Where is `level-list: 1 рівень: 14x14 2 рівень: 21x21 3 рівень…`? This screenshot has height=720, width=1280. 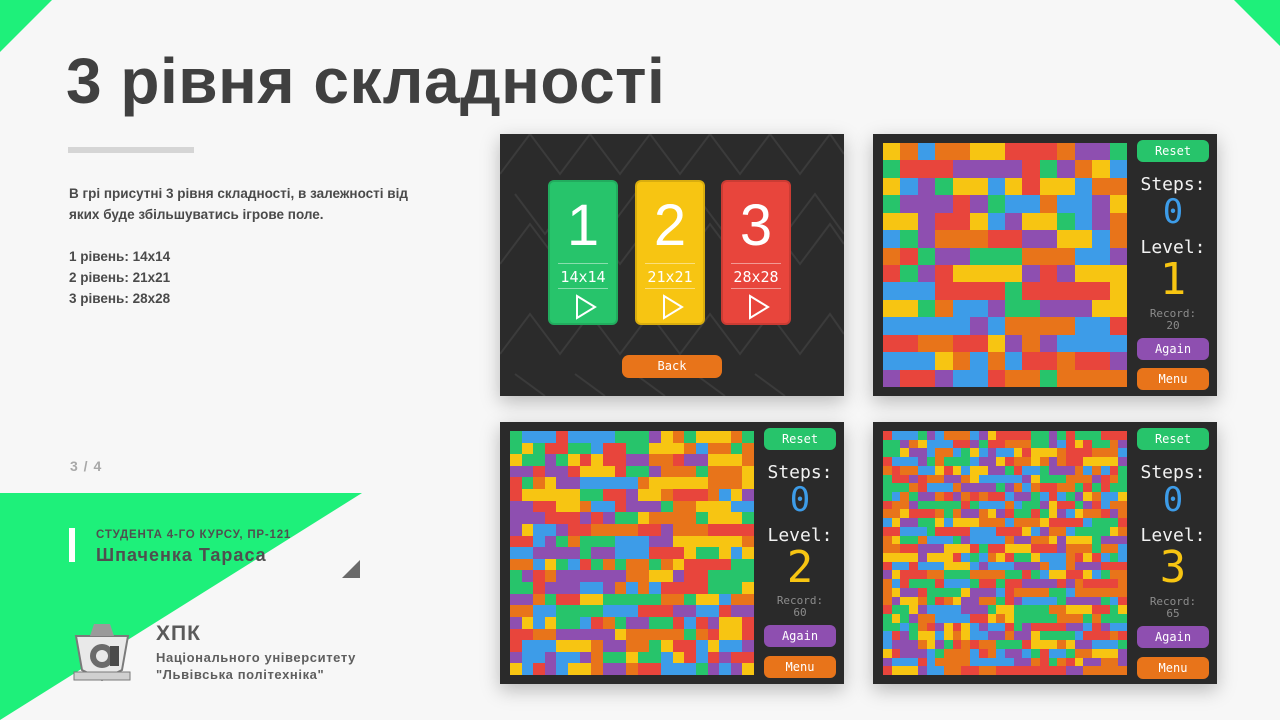
level-list: 1 рівень: 14x14 2 рівень: 21x21 3 рівень… is located at coordinates (119, 277).